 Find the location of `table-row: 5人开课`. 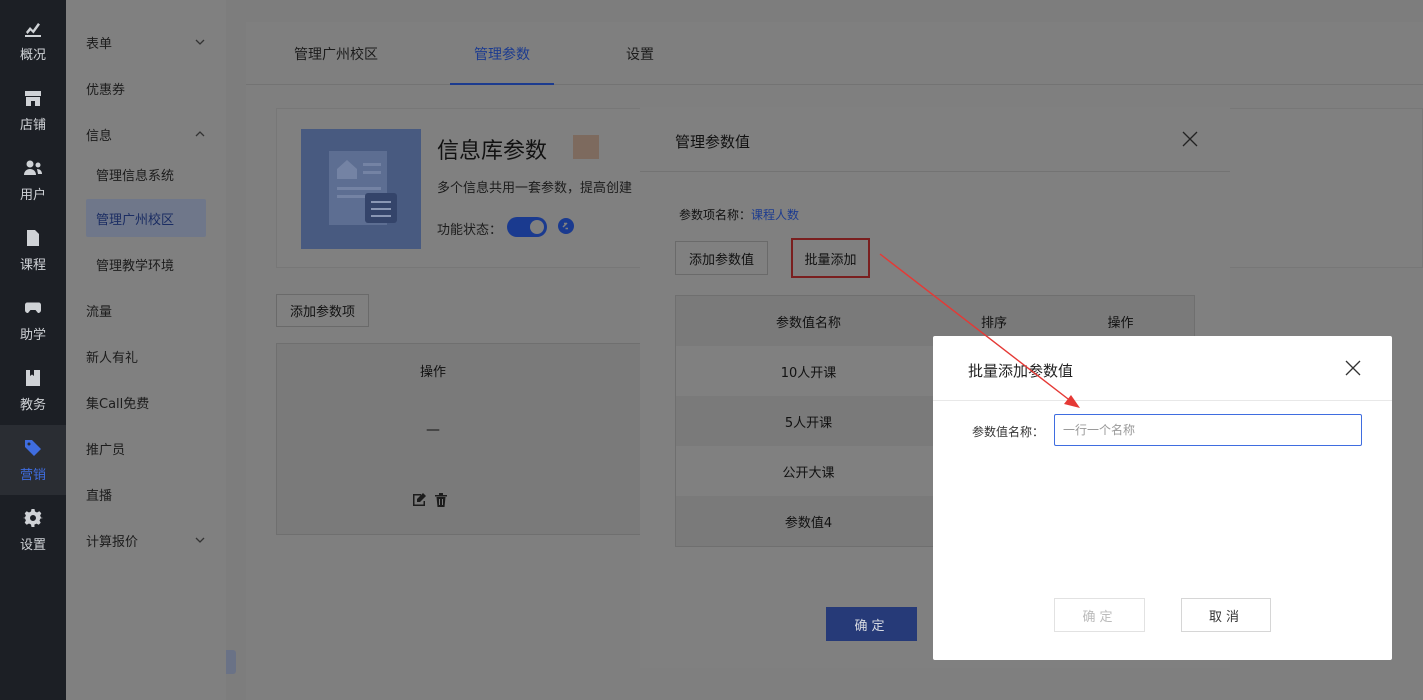

table-row: 5人开课 is located at coordinates (808, 421).